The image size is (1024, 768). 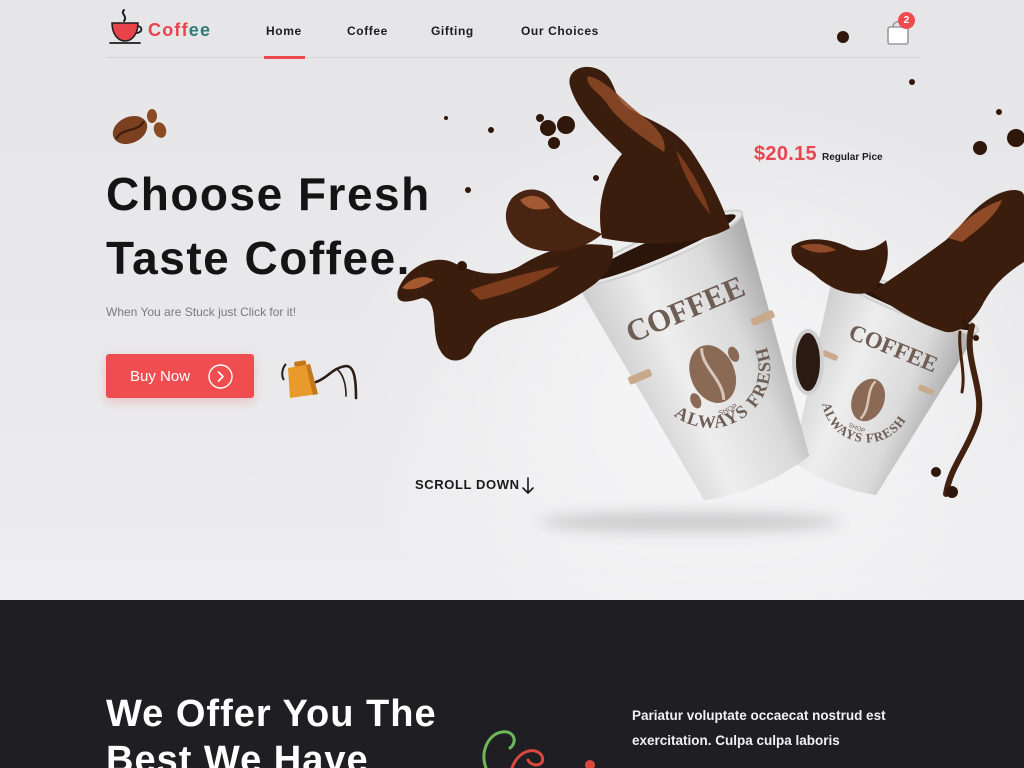 What do you see at coordinates (452, 31) in the screenshot?
I see `nav-item-gifting: Gifting` at bounding box center [452, 31].